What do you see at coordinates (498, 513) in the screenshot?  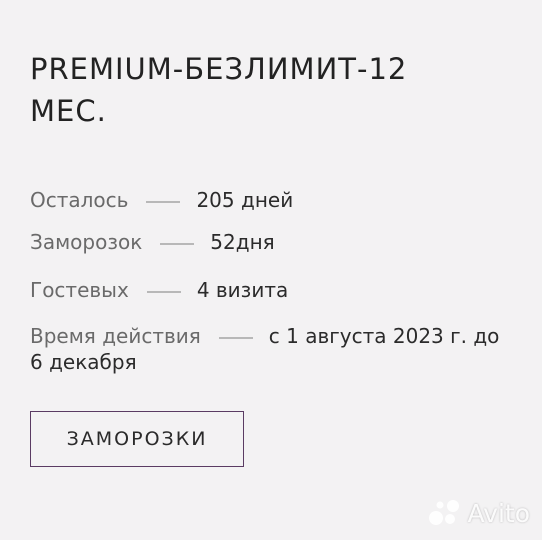 I see `avito-wordmark: Avito` at bounding box center [498, 513].